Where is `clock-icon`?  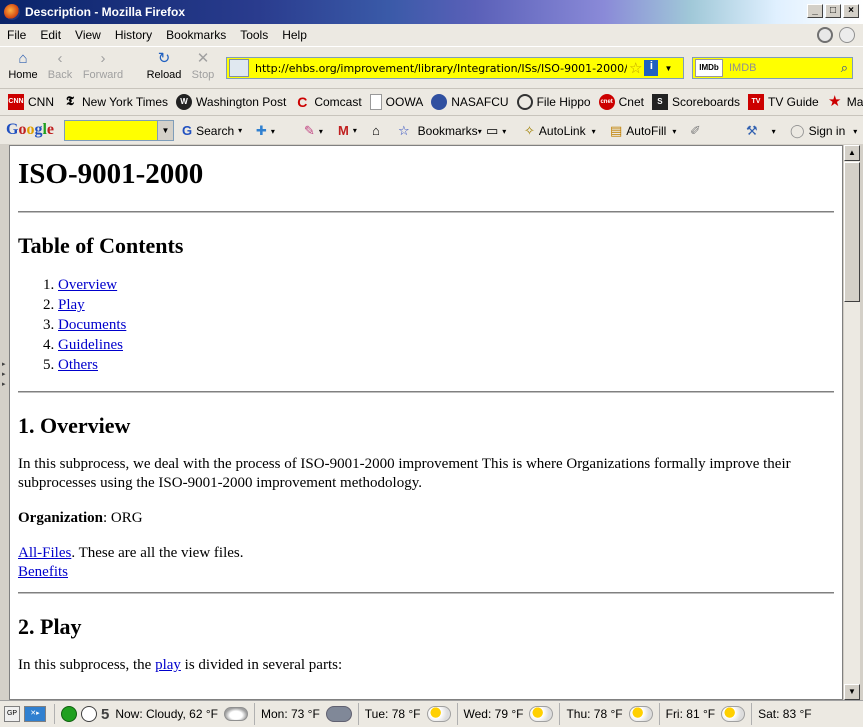
clock-icon is located at coordinates (89, 714).